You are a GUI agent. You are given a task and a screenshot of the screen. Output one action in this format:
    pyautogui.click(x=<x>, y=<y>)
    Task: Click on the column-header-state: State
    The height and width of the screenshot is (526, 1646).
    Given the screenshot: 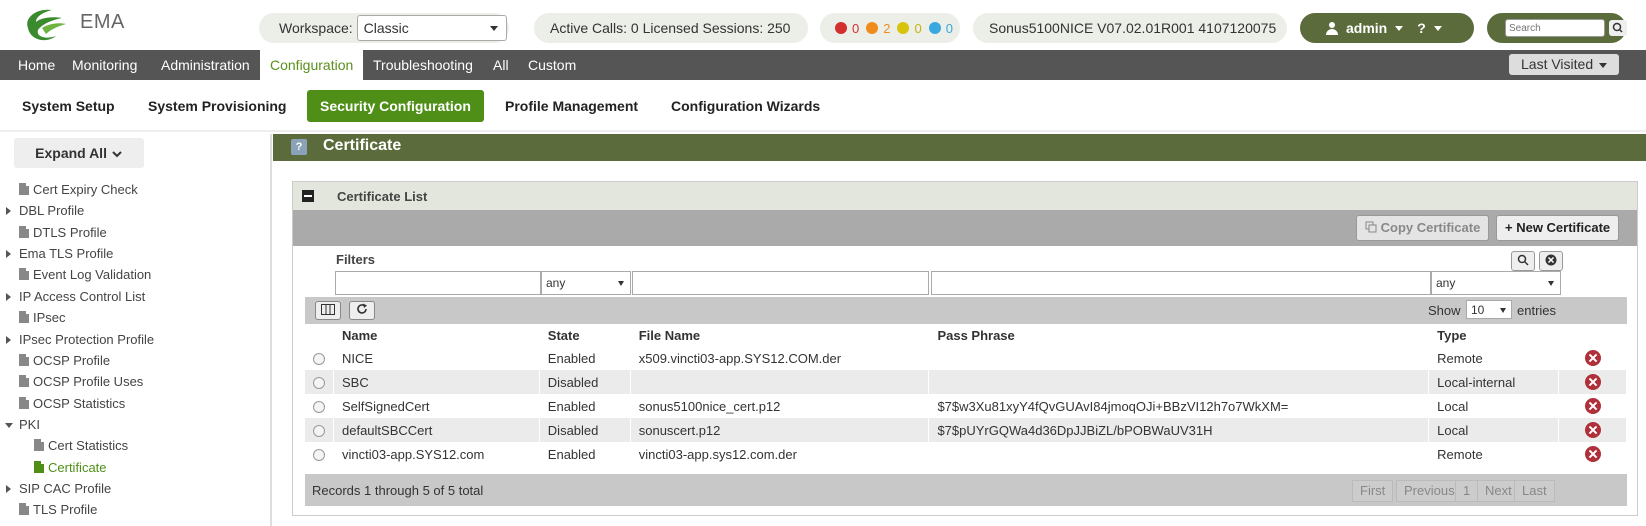 What is the action you would take?
    pyautogui.click(x=585, y=335)
    